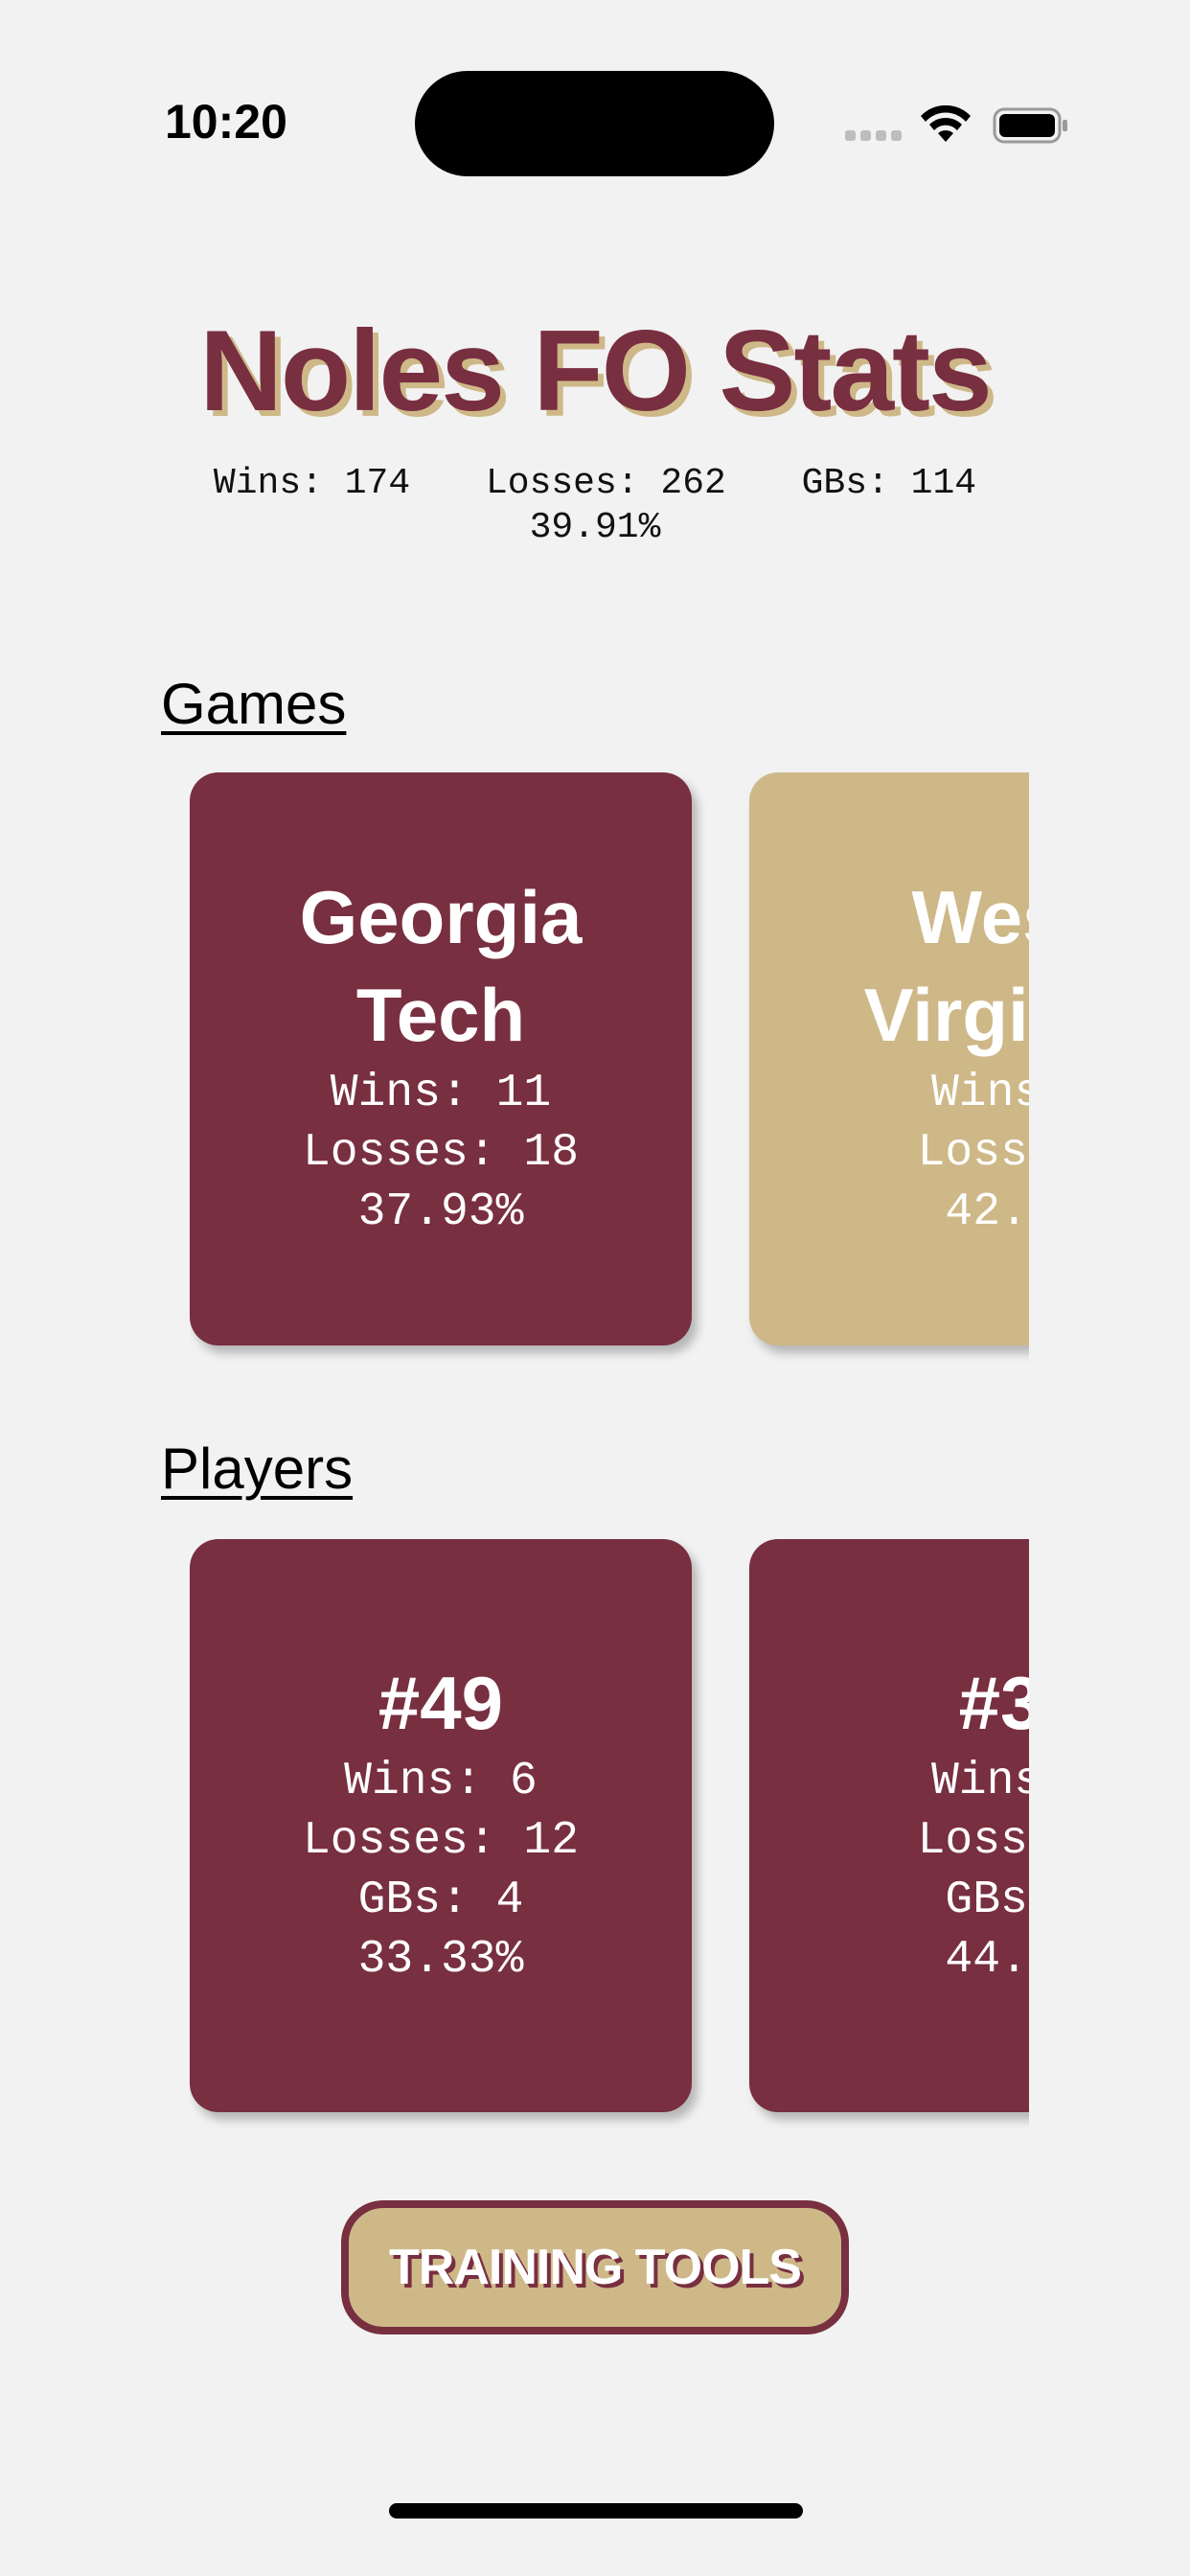 The height and width of the screenshot is (2576, 1190). Describe the element at coordinates (312, 483) in the screenshot. I see `overall-wins: Wins: 174` at that location.